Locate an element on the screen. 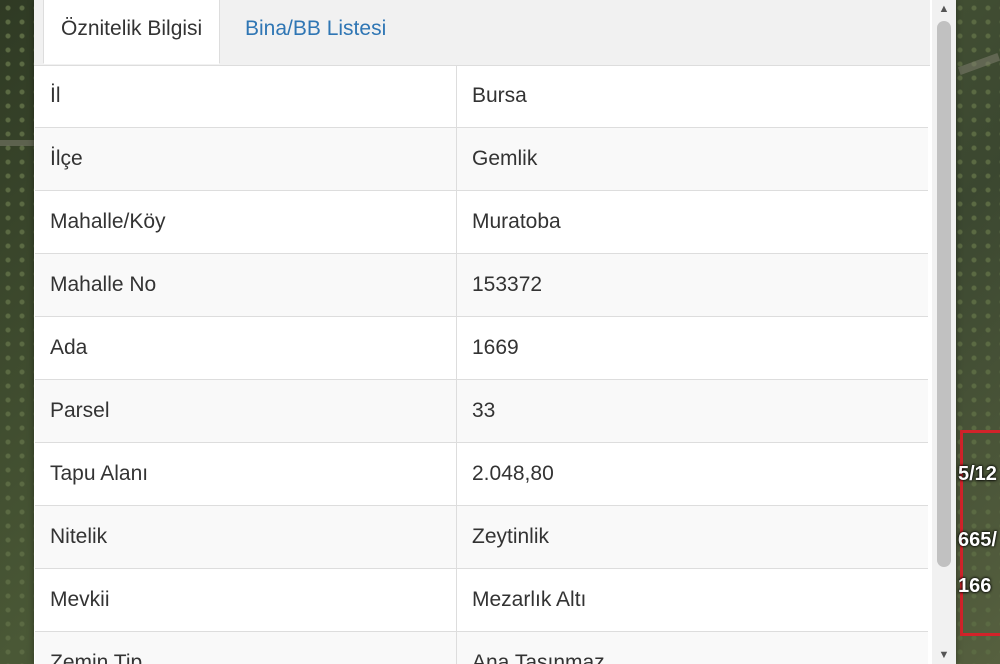  table-row: Zemin Tip Ana Taşınmaz is located at coordinates (481, 648).